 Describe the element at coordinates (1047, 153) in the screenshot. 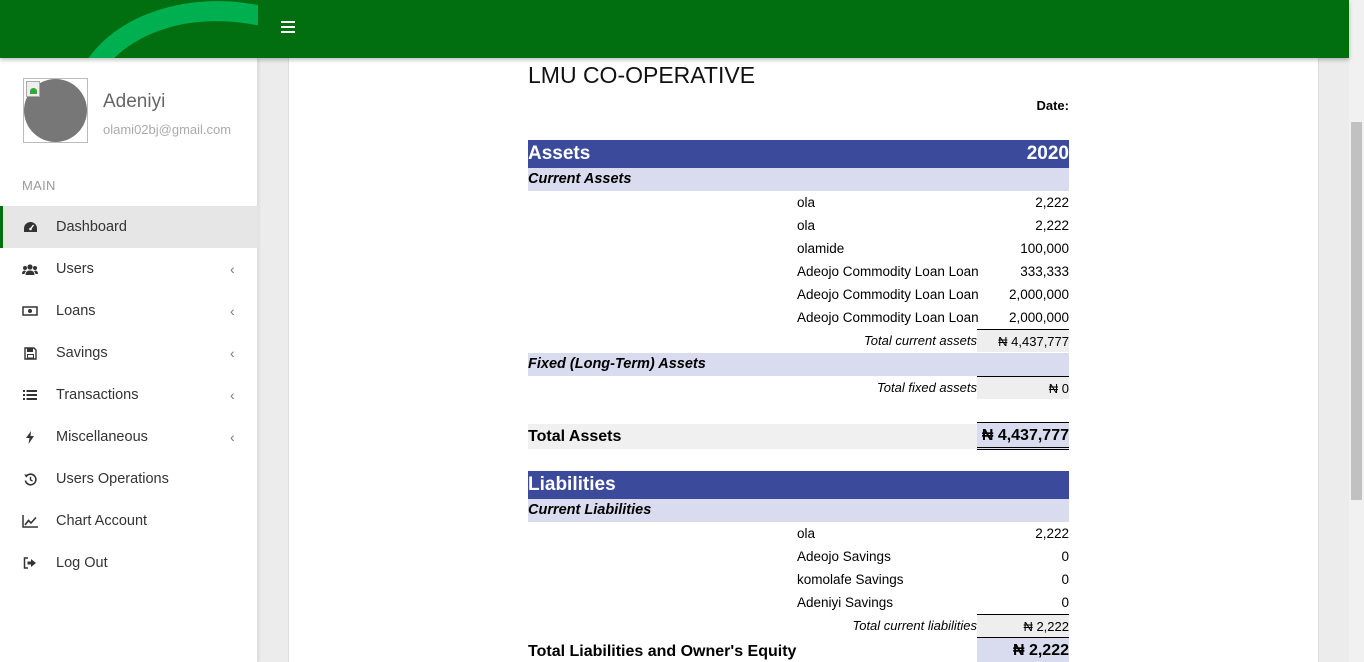

I see `year-label: 2020` at that location.